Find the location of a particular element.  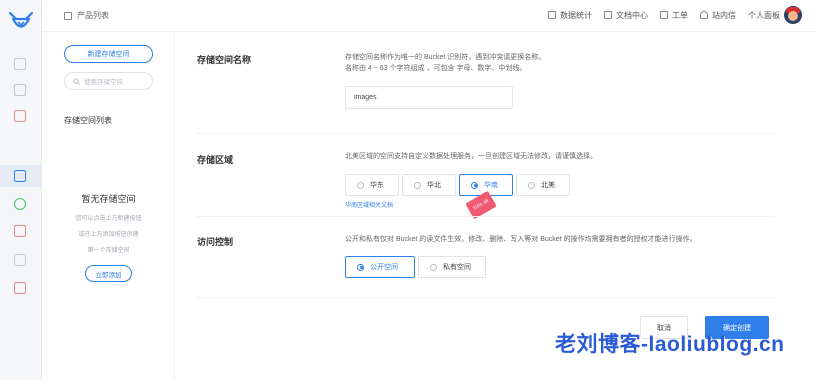

access-label: 访问控制 is located at coordinates (215, 242).